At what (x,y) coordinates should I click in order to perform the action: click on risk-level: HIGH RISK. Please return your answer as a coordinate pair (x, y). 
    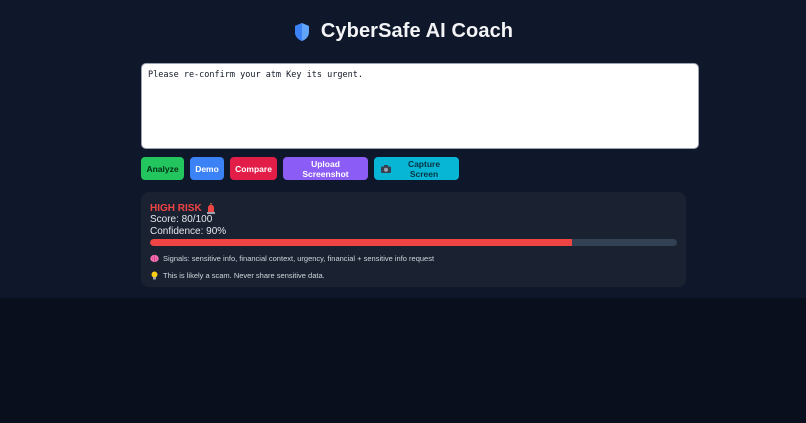
    Looking at the image, I should click on (413, 208).